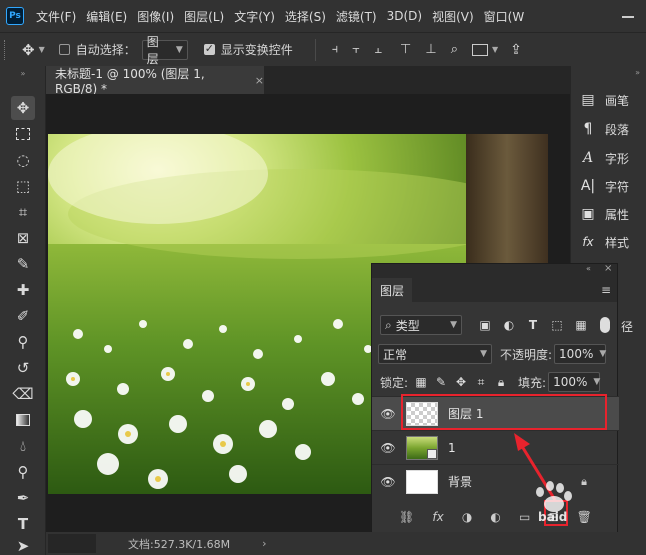 The image size is (646, 555). Describe the element at coordinates (264, 543) in the screenshot. I see `chevron-right-icon: ›` at that location.